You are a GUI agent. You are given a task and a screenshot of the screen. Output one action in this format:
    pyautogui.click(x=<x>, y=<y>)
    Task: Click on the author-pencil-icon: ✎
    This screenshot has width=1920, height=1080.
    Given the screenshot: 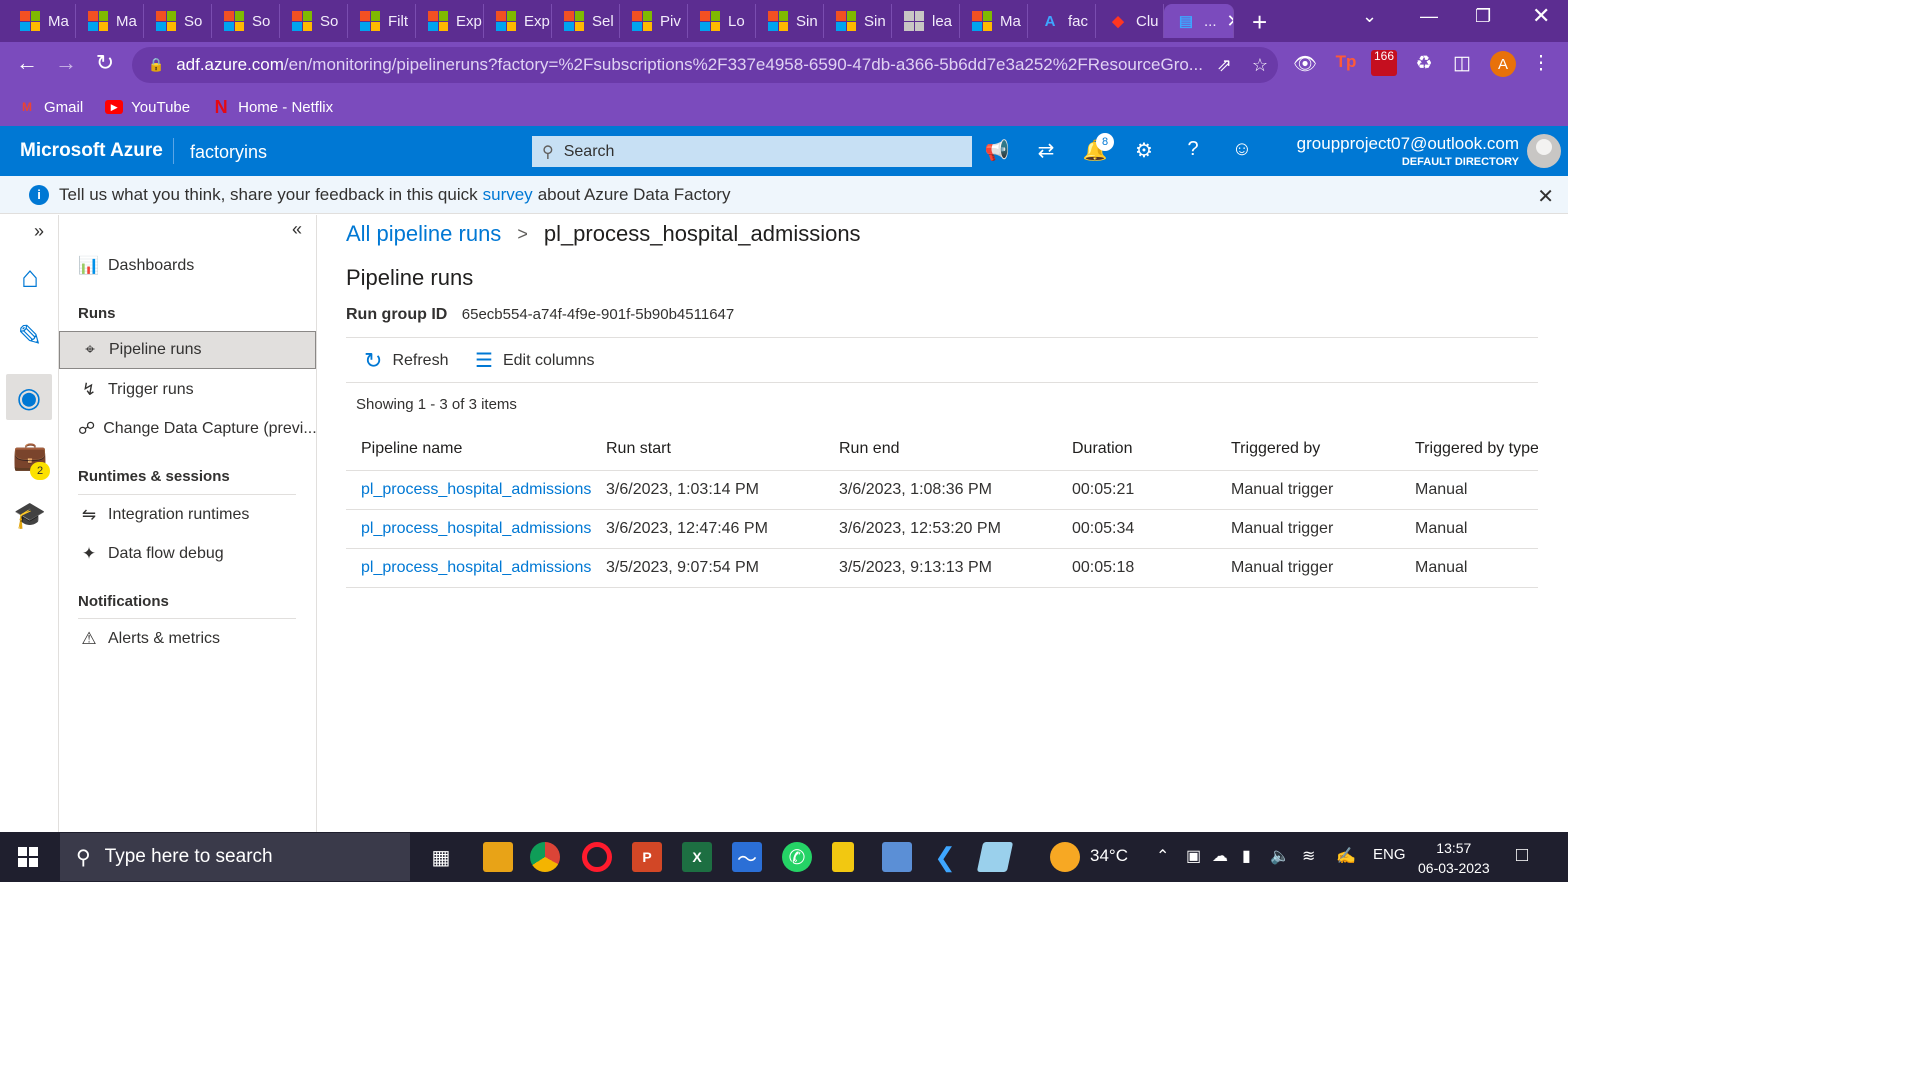 What is the action you would take?
    pyautogui.click(x=30, y=336)
    